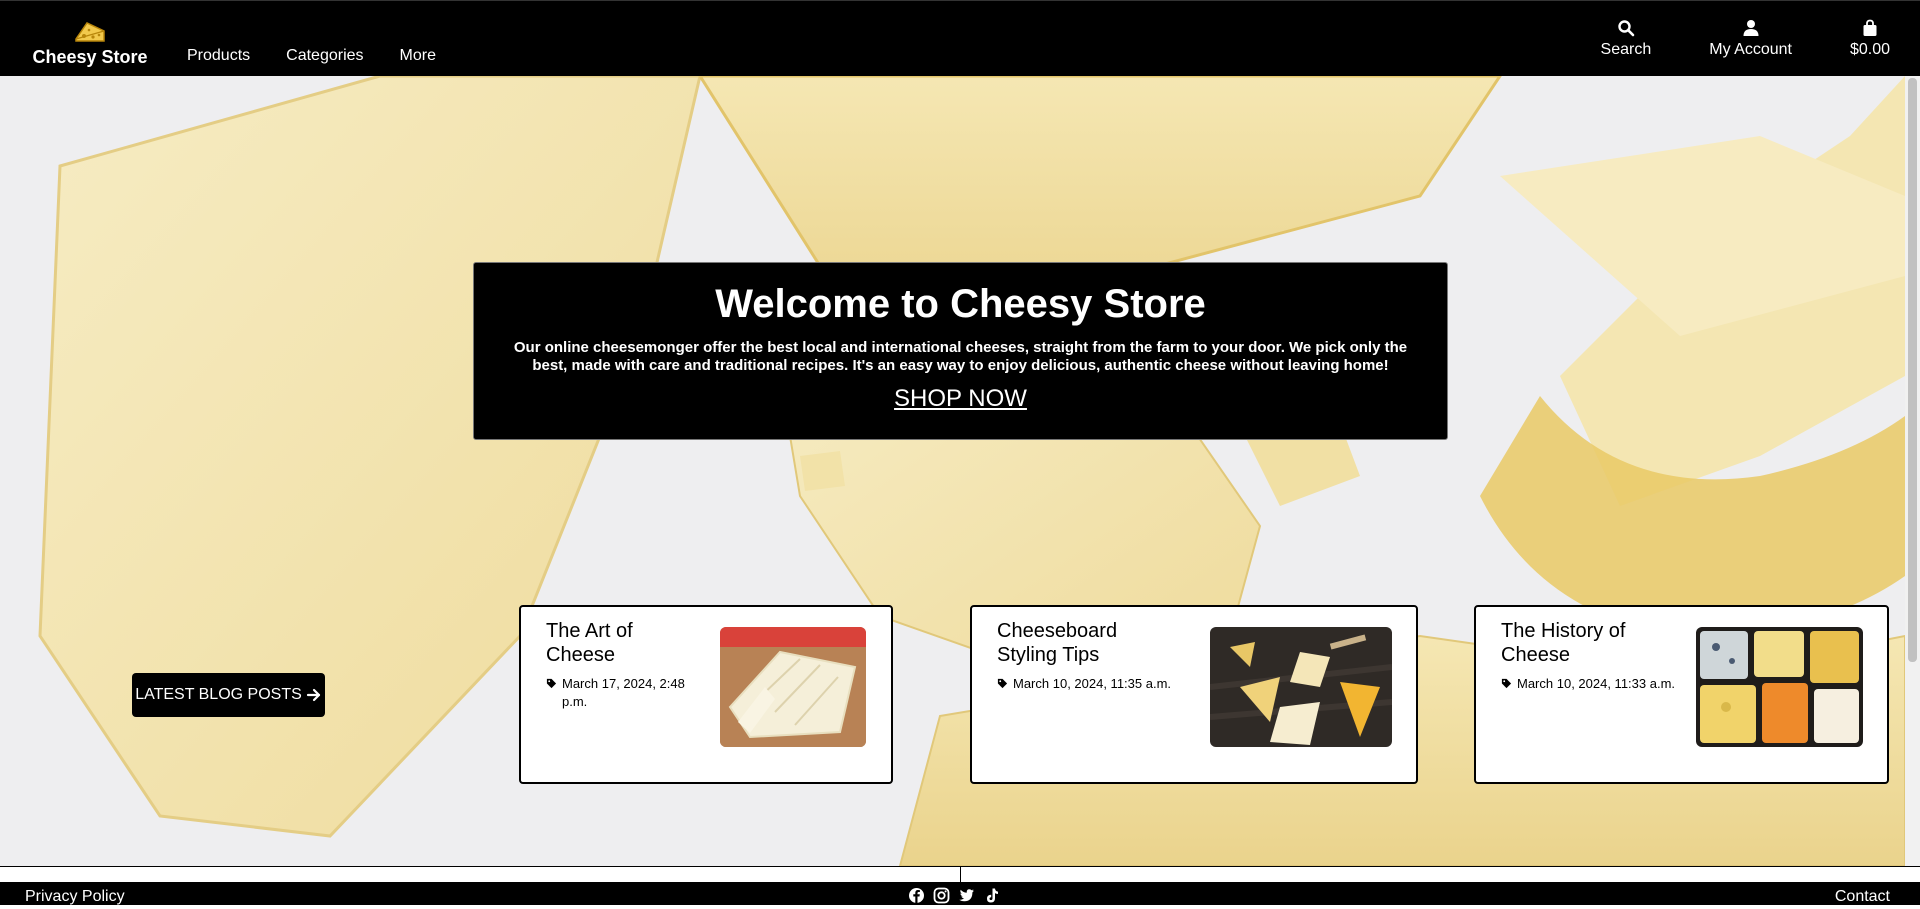 Image resolution: width=1920 pixels, height=909 pixels. What do you see at coordinates (218, 694) in the screenshot?
I see `latest-blog-posts-label: LATEST BLOG POSTS` at bounding box center [218, 694].